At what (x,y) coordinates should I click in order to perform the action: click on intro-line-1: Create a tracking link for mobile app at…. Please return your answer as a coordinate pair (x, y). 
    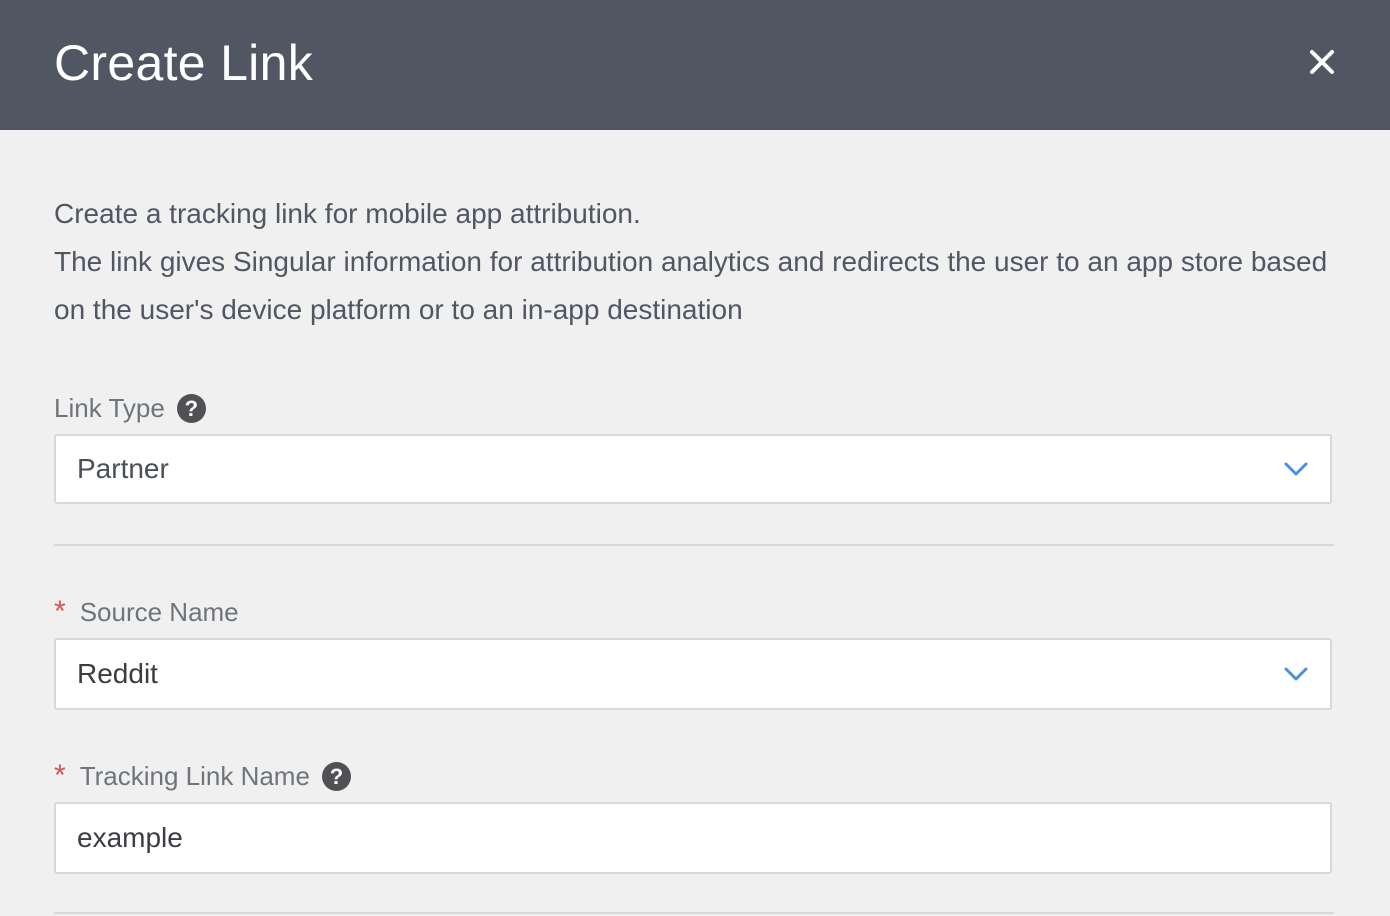
    Looking at the image, I should click on (347, 213).